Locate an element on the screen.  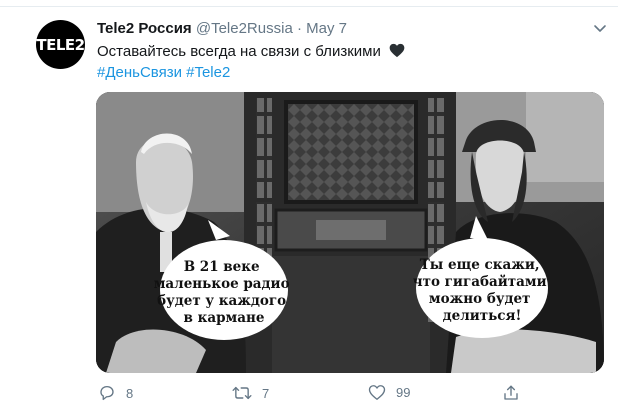
bubble-left-line-1: В 21 веке is located at coordinates (222, 267).